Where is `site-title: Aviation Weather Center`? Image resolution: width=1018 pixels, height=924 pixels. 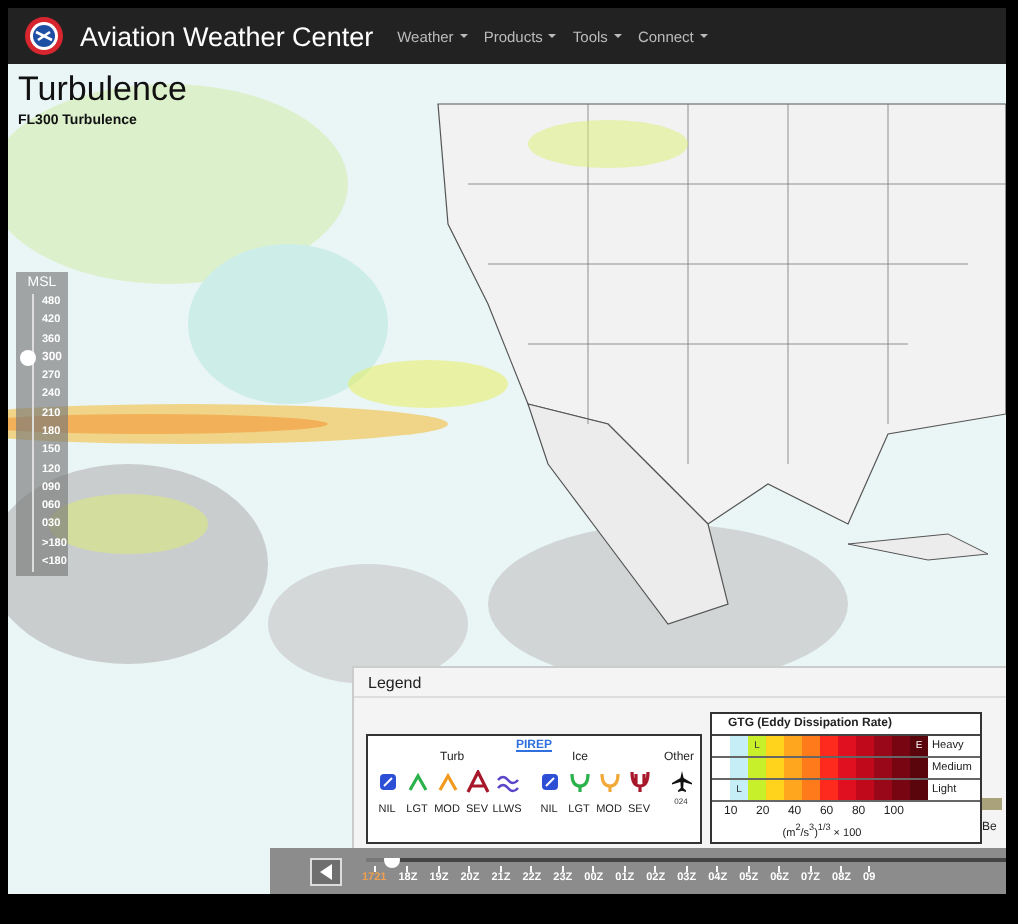
site-title: Aviation Weather Center is located at coordinates (227, 36).